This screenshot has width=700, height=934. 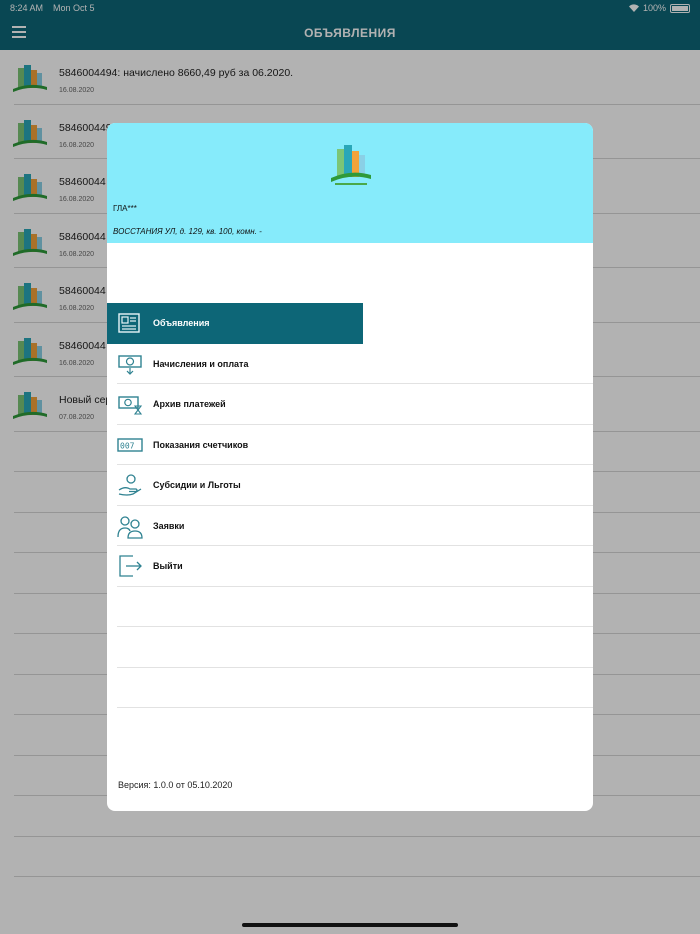 What do you see at coordinates (355, 404) in the screenshot?
I see `menu-item-payment-archive: Архив платежей` at bounding box center [355, 404].